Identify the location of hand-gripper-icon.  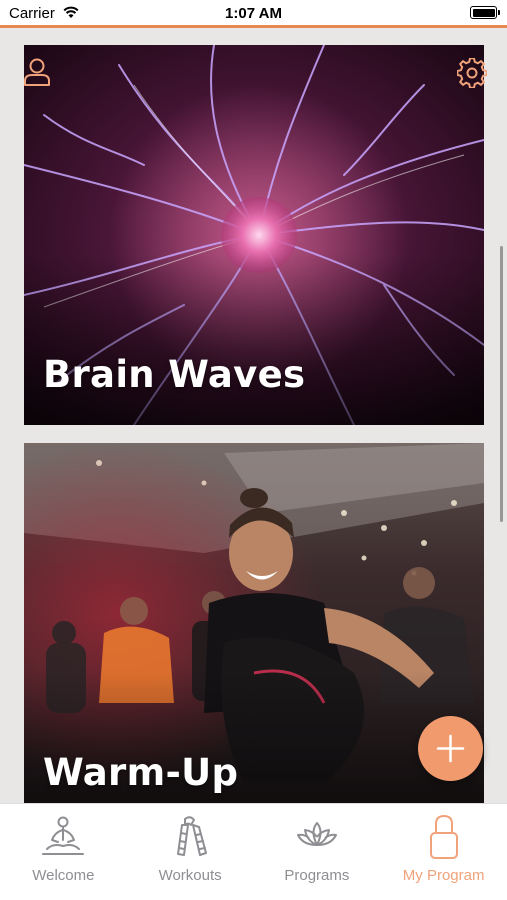
(192, 836).